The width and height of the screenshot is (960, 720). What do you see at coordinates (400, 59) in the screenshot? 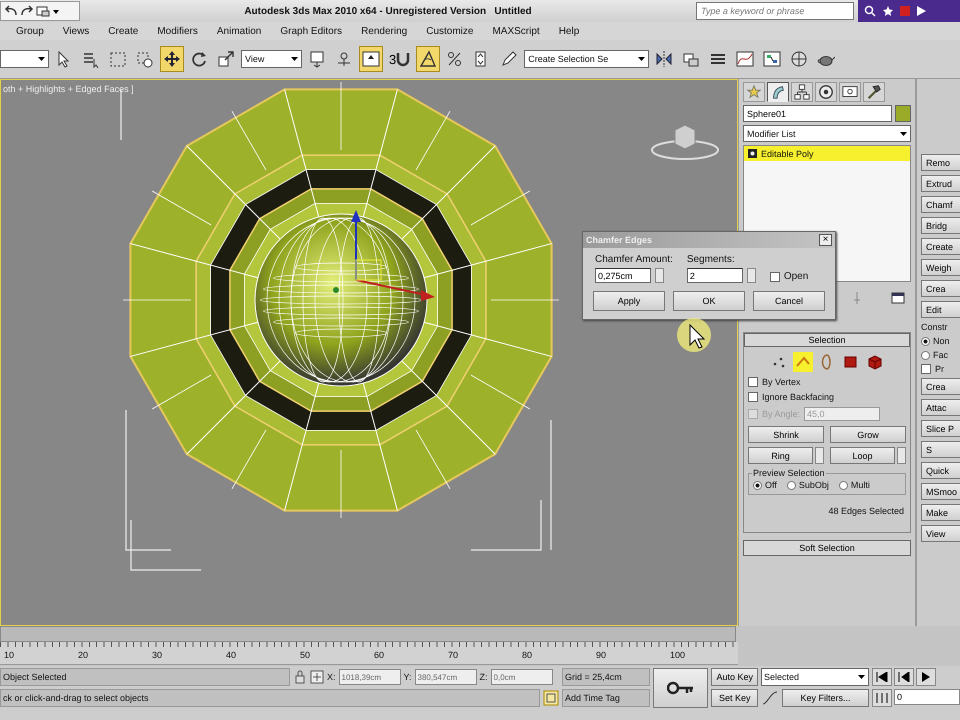
I see `toolbar-button: 3` at bounding box center [400, 59].